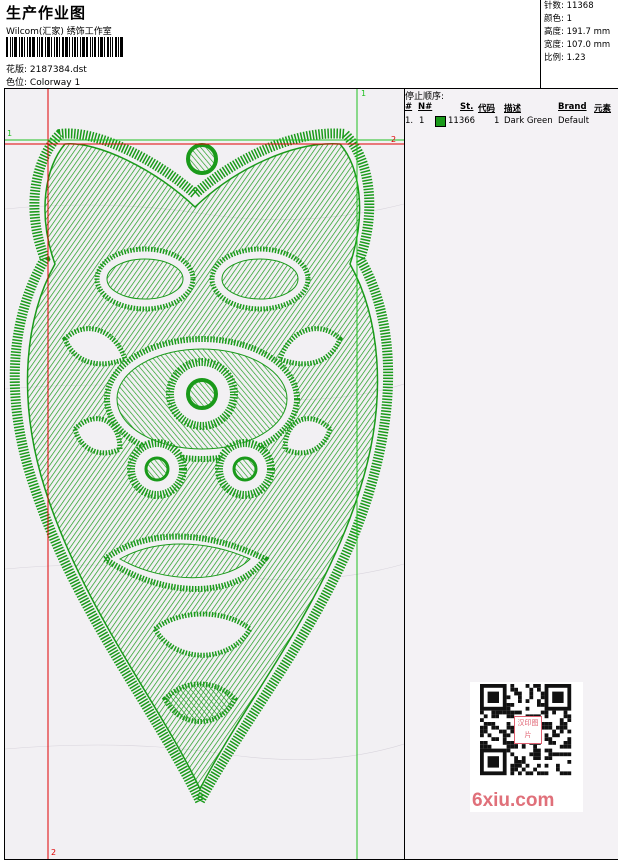 The height and width of the screenshot is (861, 620). What do you see at coordinates (603, 109) in the screenshot?
I see `col-element: 元素` at bounding box center [603, 109].